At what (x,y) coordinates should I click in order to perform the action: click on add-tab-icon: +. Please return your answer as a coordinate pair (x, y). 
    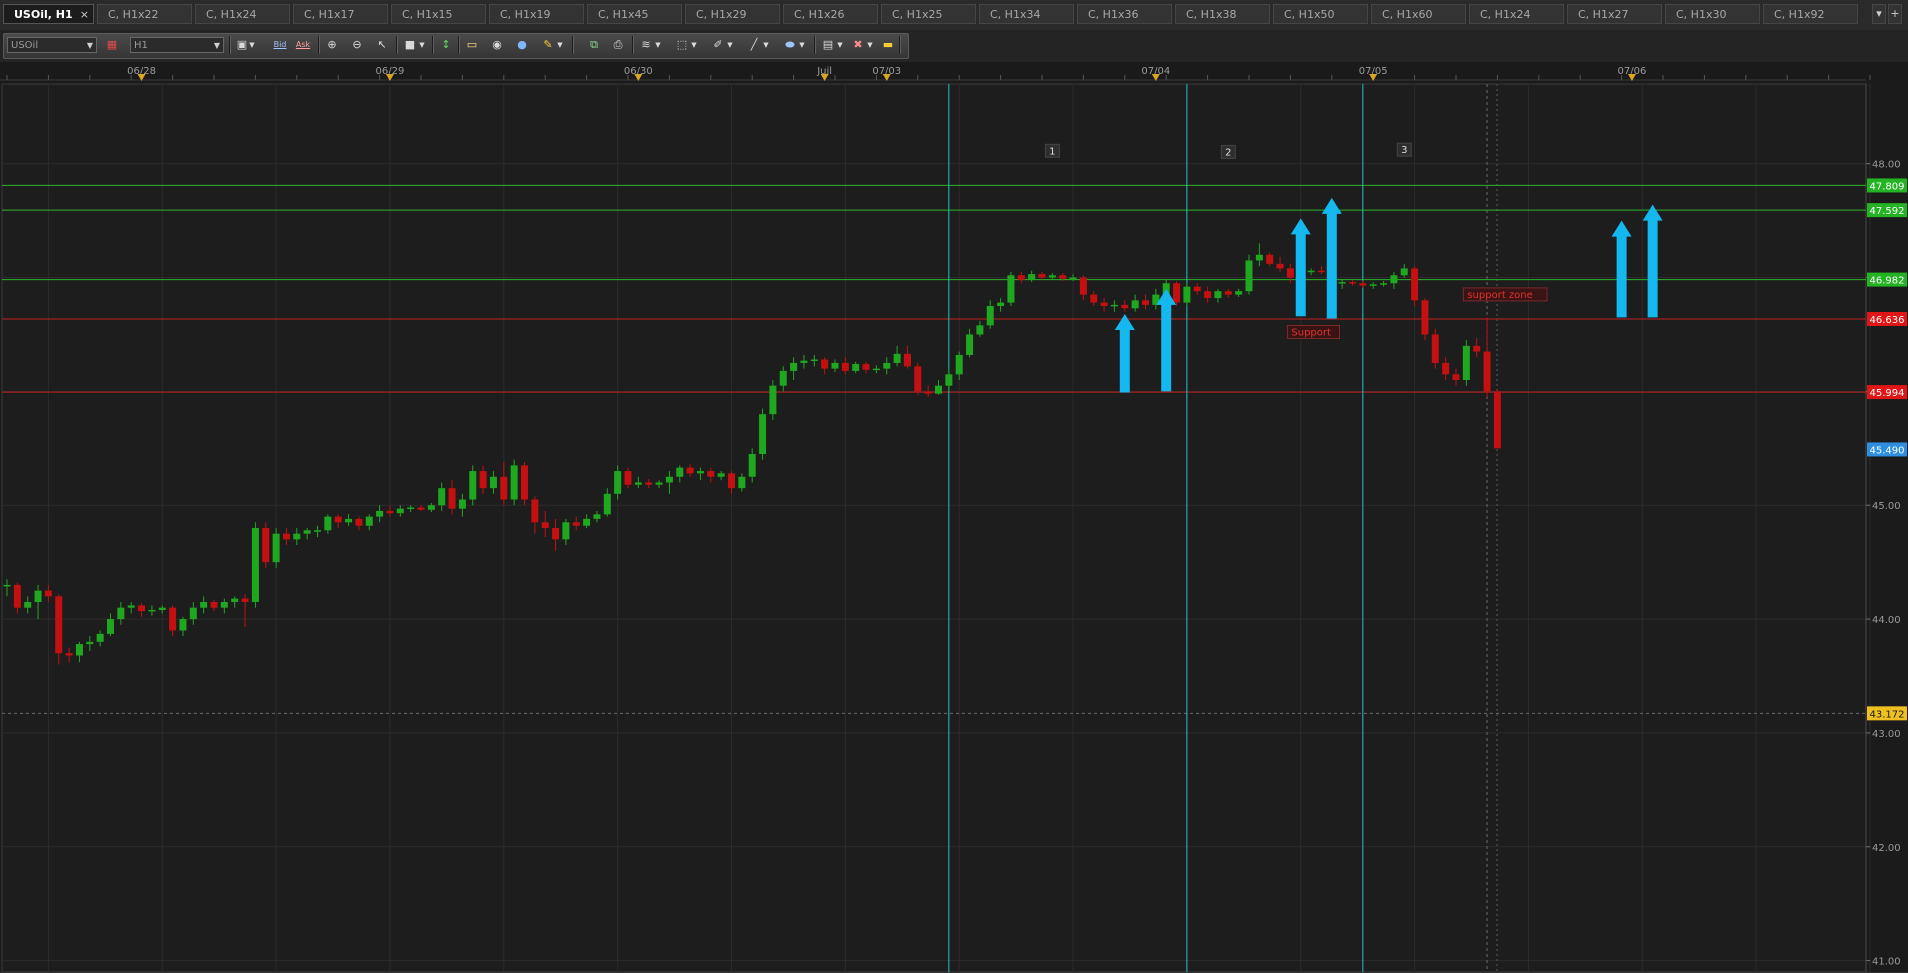
    Looking at the image, I should click on (1895, 14).